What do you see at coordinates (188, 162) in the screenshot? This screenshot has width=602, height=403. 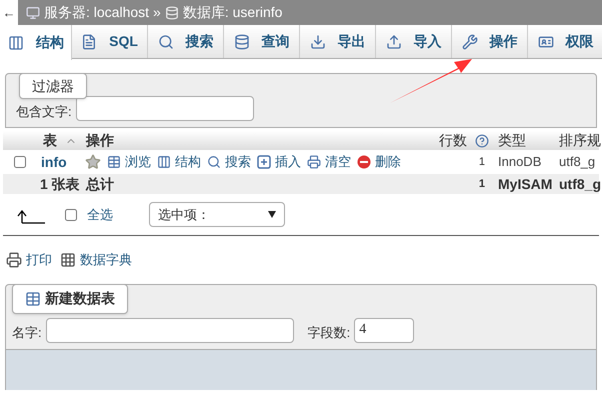 I see `action-link: 结构` at bounding box center [188, 162].